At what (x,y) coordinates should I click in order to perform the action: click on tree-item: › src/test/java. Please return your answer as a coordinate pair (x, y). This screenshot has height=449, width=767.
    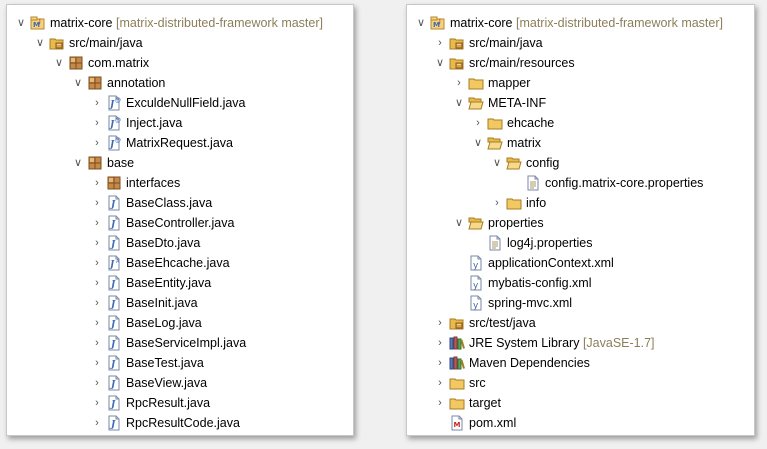
    Looking at the image, I should click on (580, 323).